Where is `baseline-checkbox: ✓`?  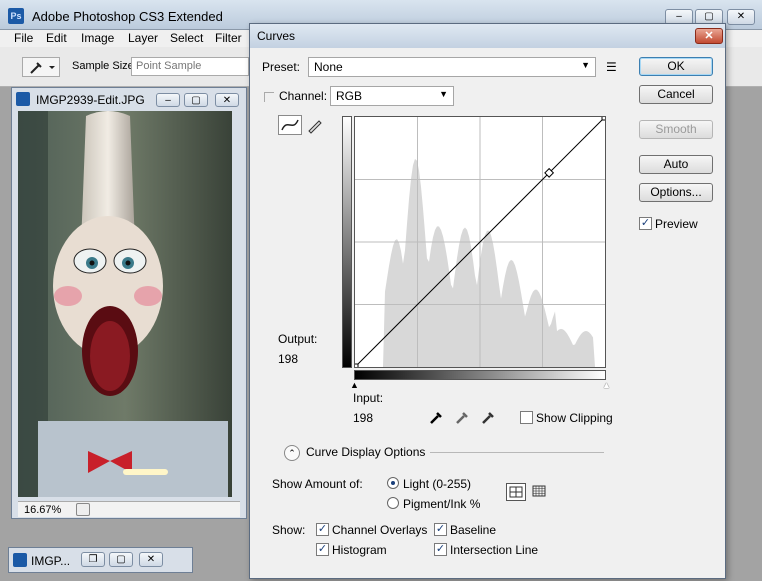
baseline-checkbox: ✓ is located at coordinates (440, 529).